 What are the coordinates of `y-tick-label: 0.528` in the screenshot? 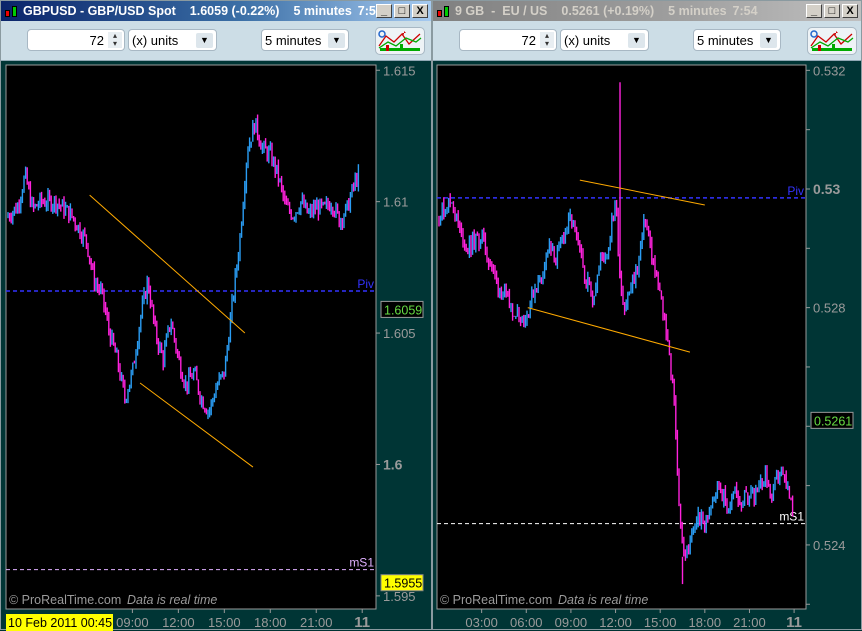 It's located at (829, 308).